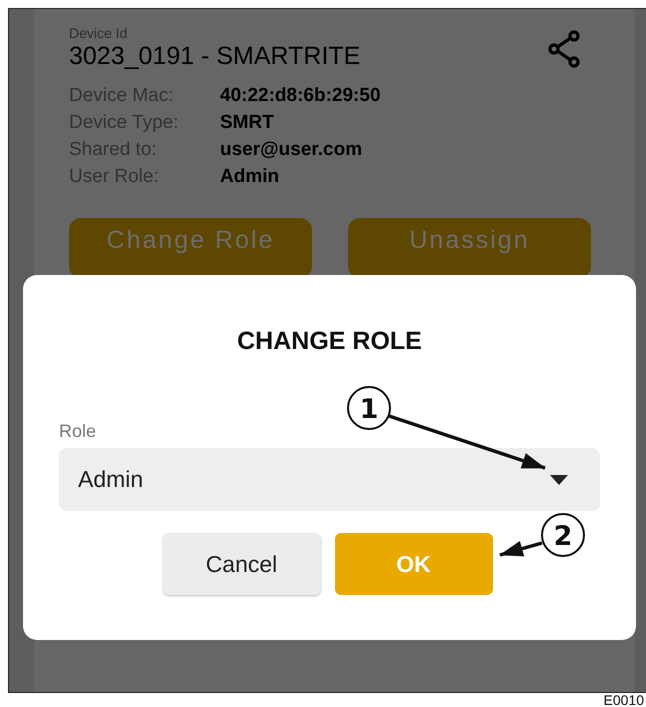 This screenshot has width=646, height=707. What do you see at coordinates (250, 177) in the screenshot?
I see `field-value: Admin` at bounding box center [250, 177].